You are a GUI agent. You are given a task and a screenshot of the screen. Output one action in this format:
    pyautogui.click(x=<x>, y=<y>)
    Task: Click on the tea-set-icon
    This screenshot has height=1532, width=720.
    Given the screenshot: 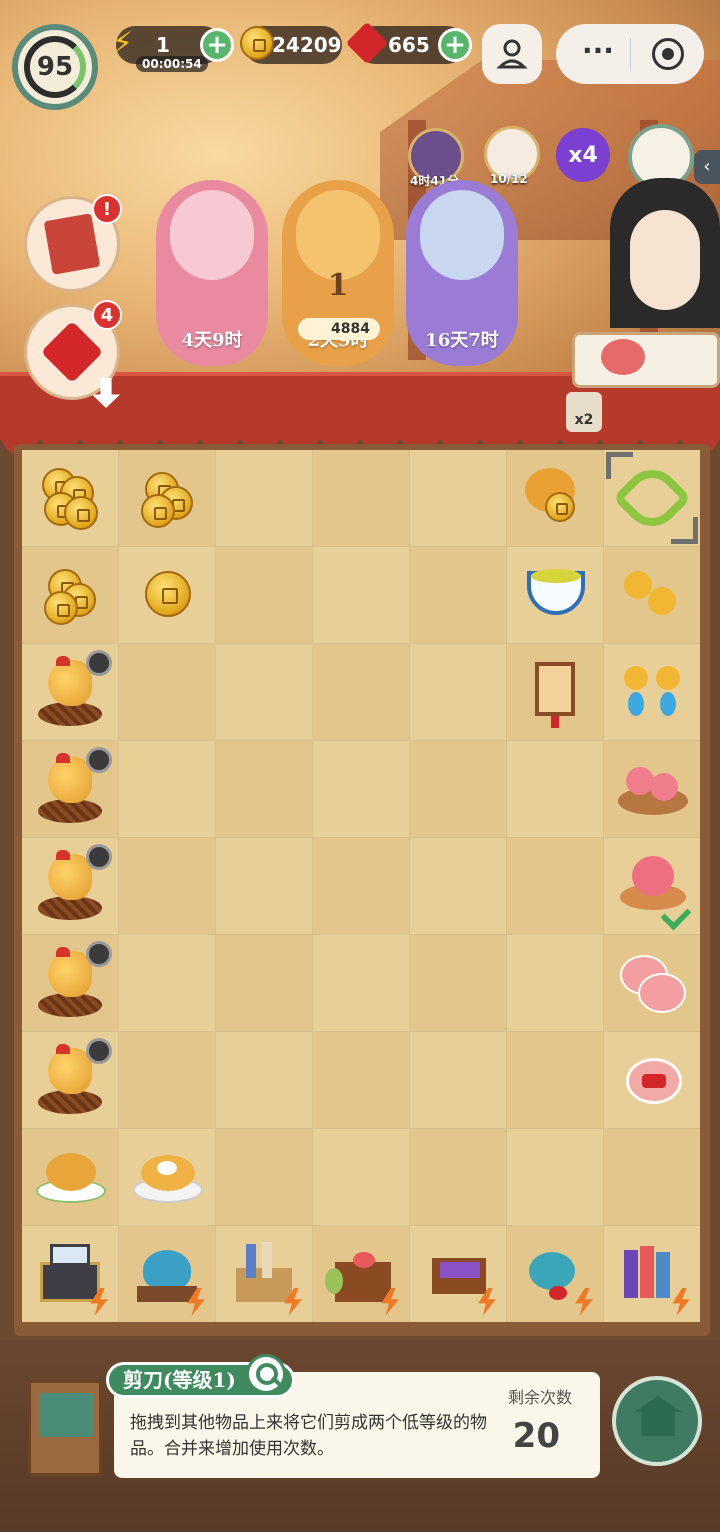 What is the action you would take?
    pyautogui.click(x=556, y=1277)
    